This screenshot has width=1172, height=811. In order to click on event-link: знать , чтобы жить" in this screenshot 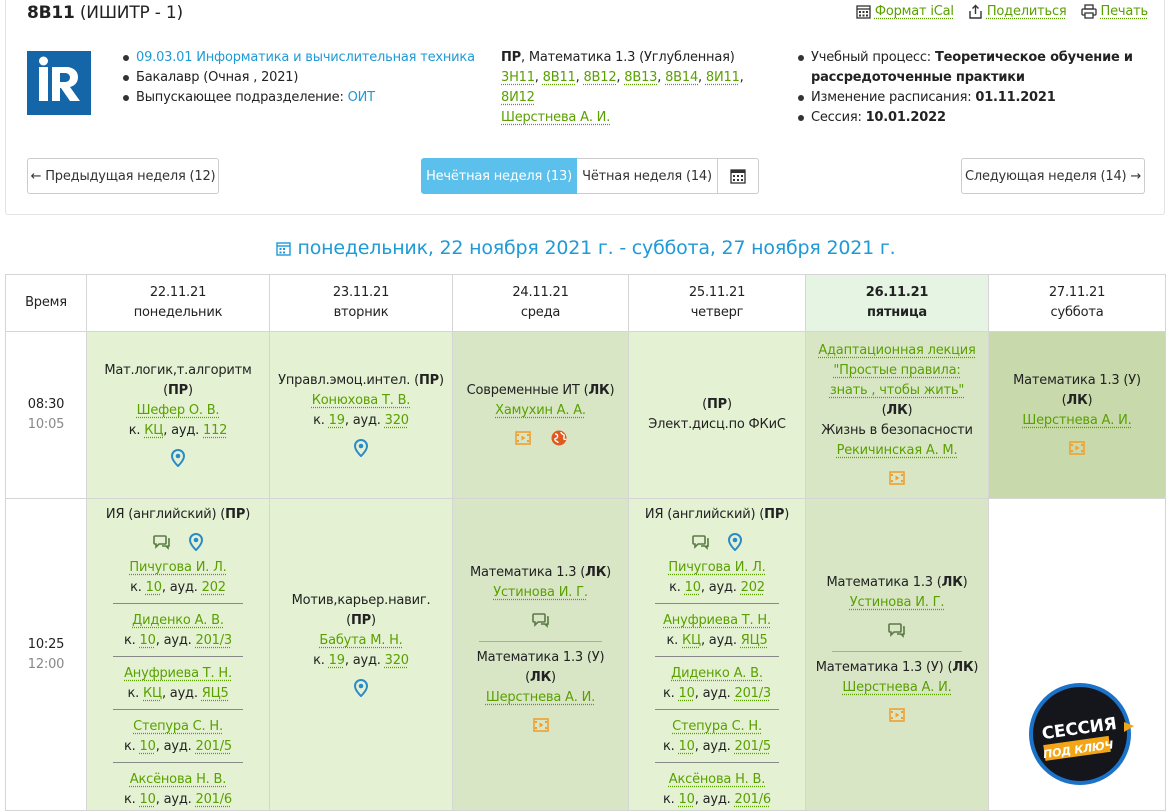, I will do `click(897, 390)`.